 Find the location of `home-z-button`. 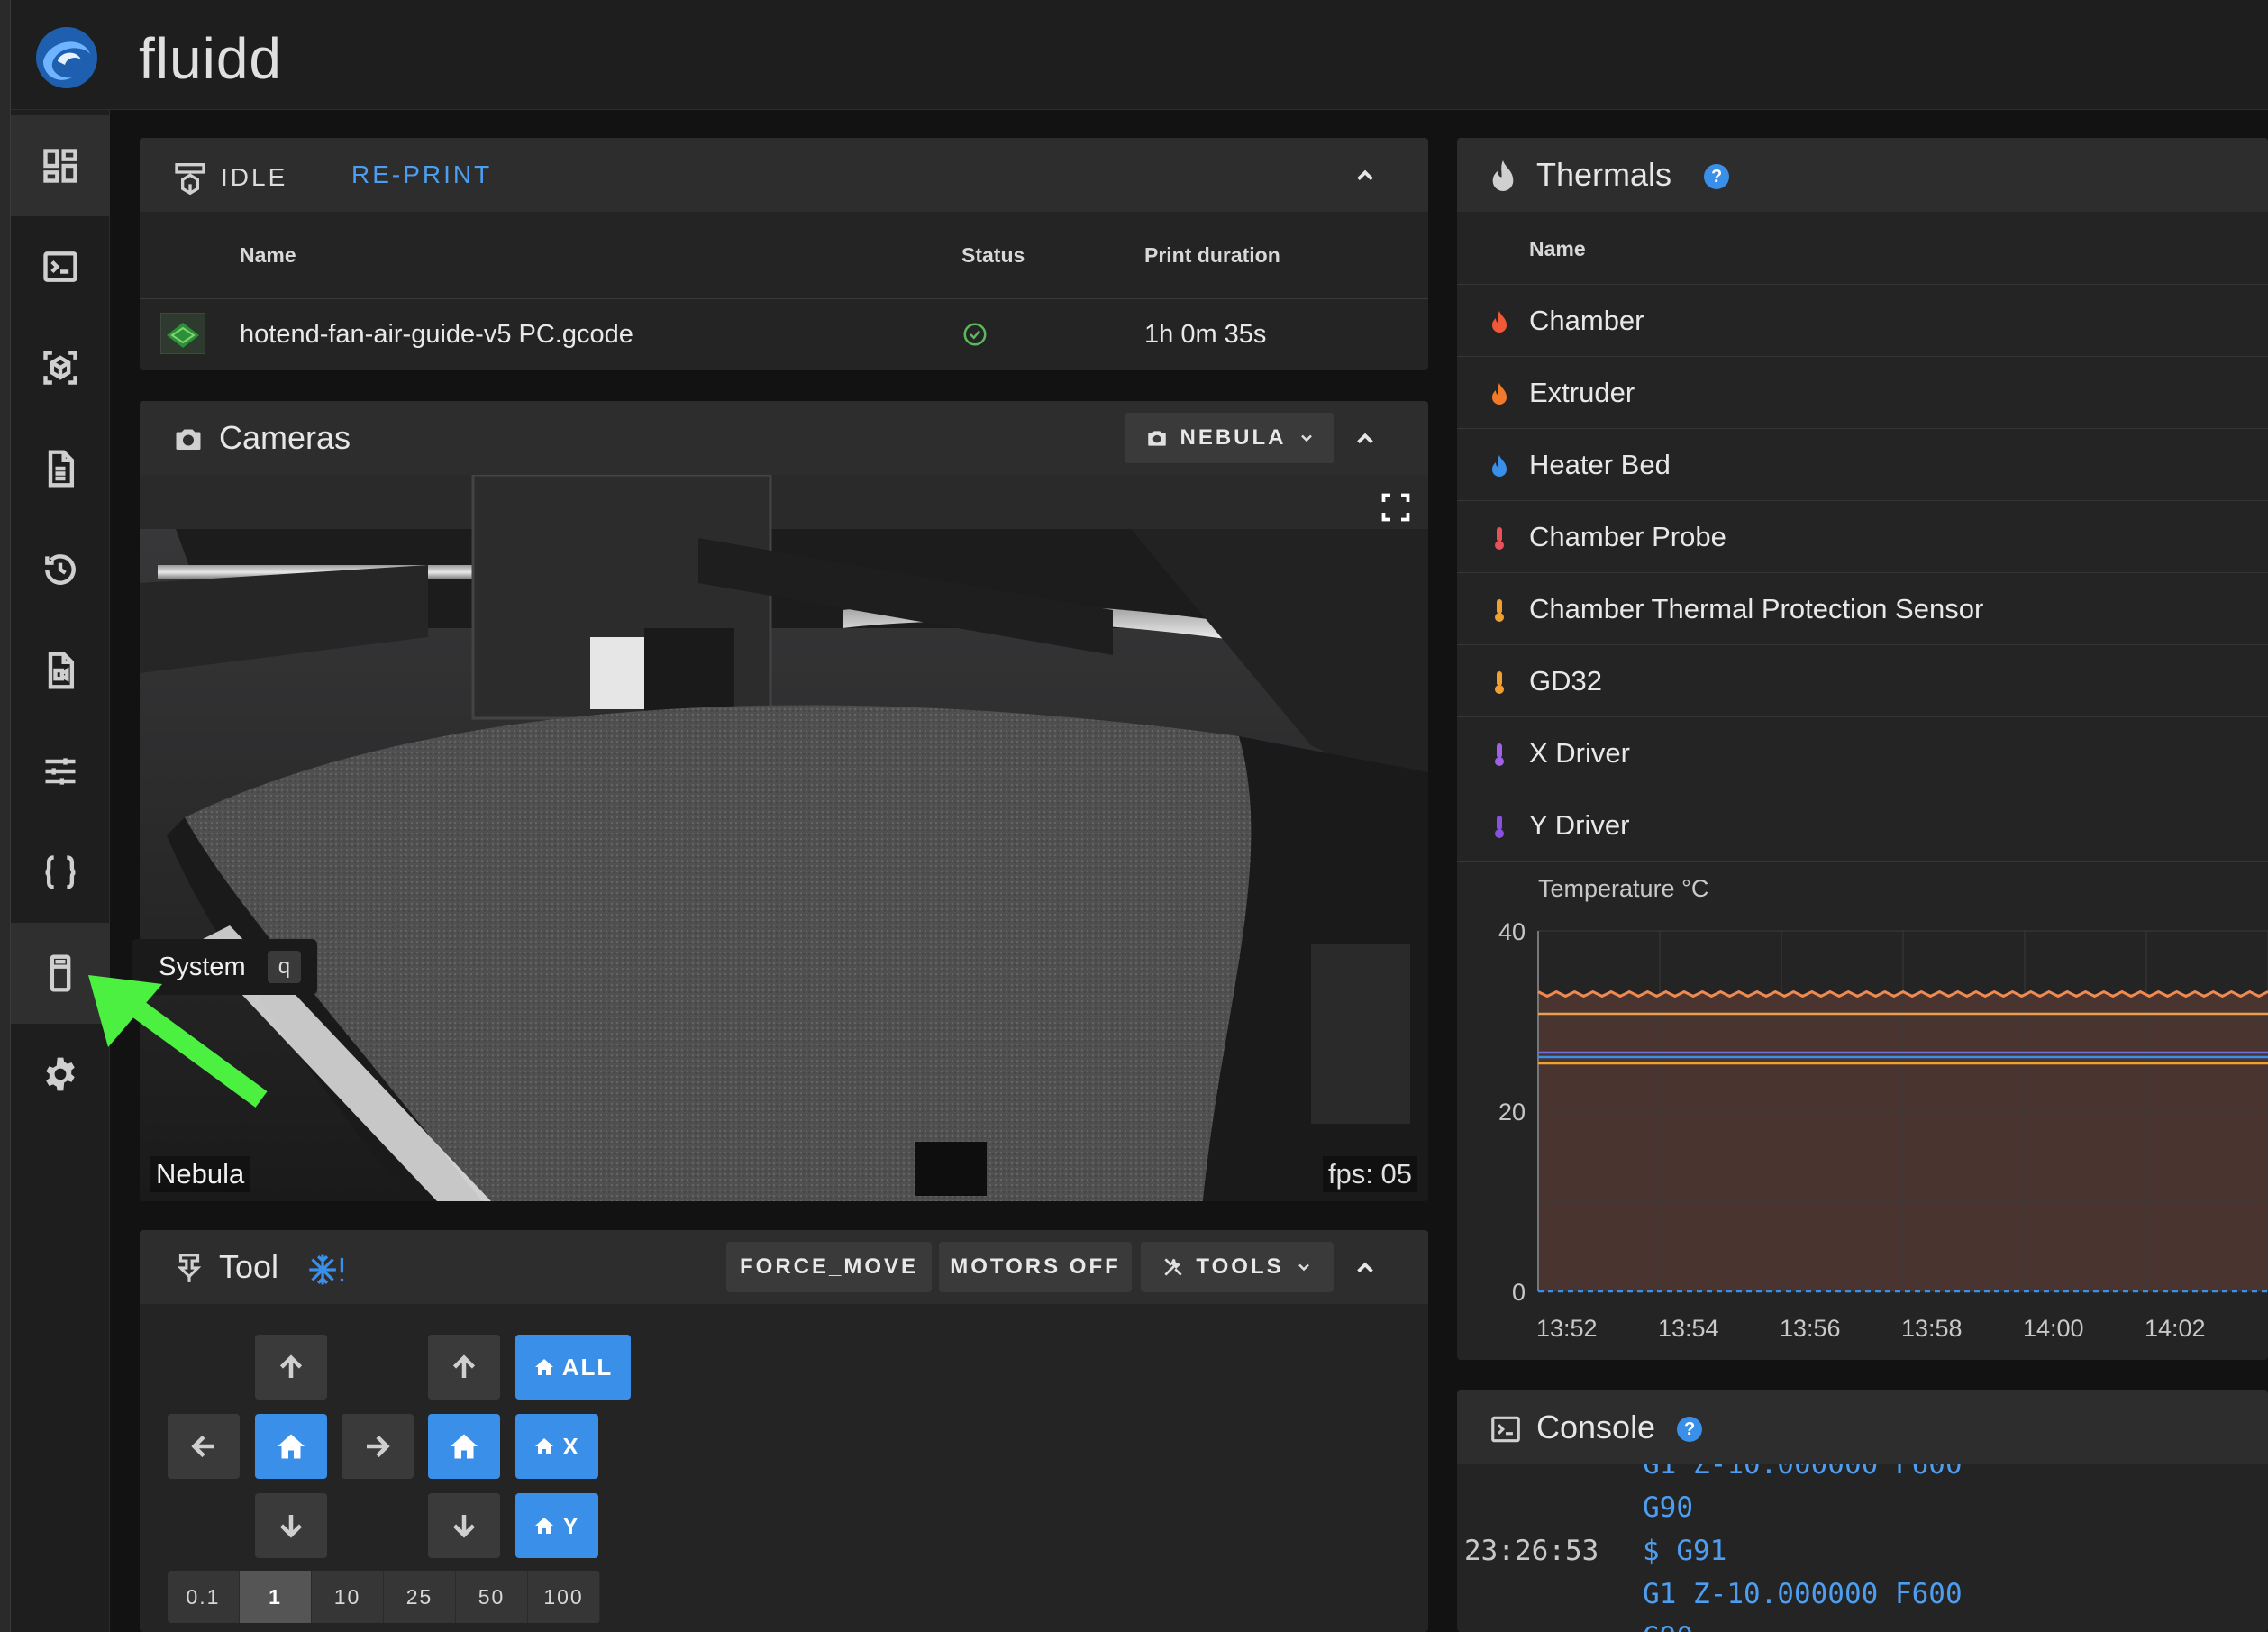

home-z-button is located at coordinates (464, 1446).